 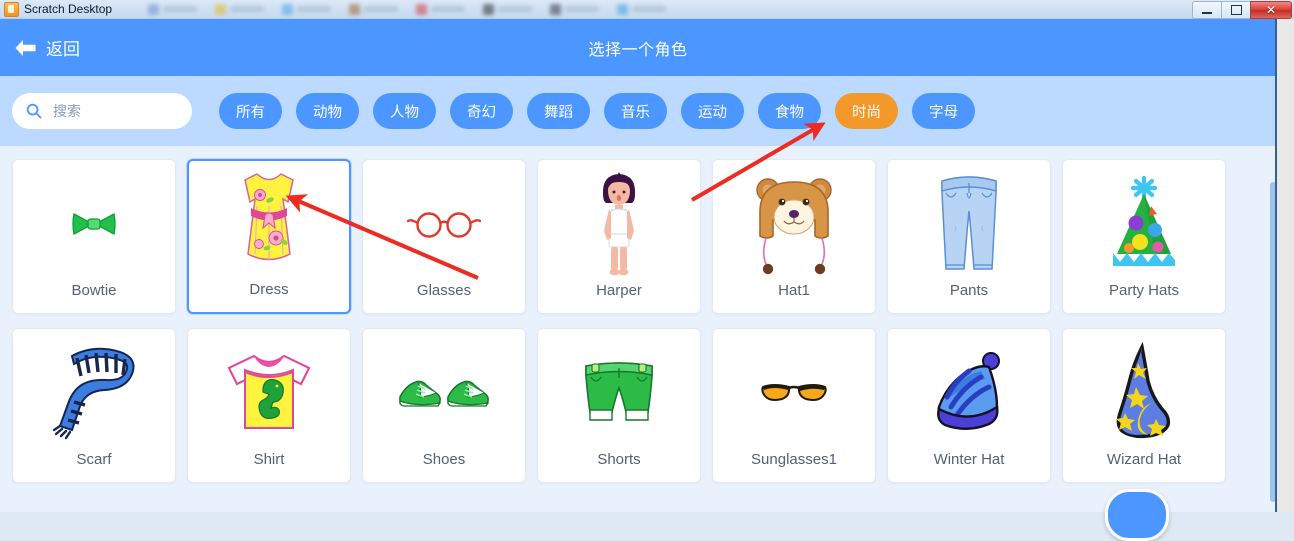 I want to click on bear-hat-icon, so click(x=794, y=221).